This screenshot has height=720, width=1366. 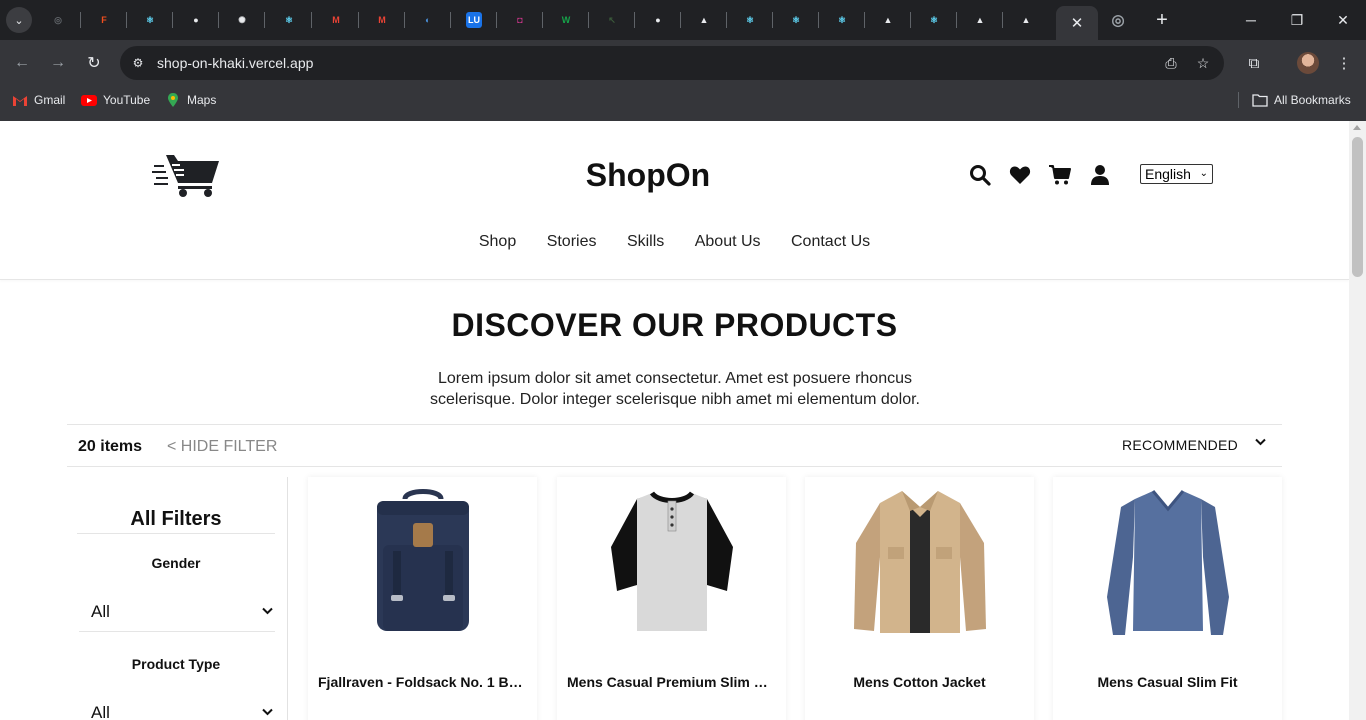 I want to click on gmail-icon: M, so click(x=382, y=20).